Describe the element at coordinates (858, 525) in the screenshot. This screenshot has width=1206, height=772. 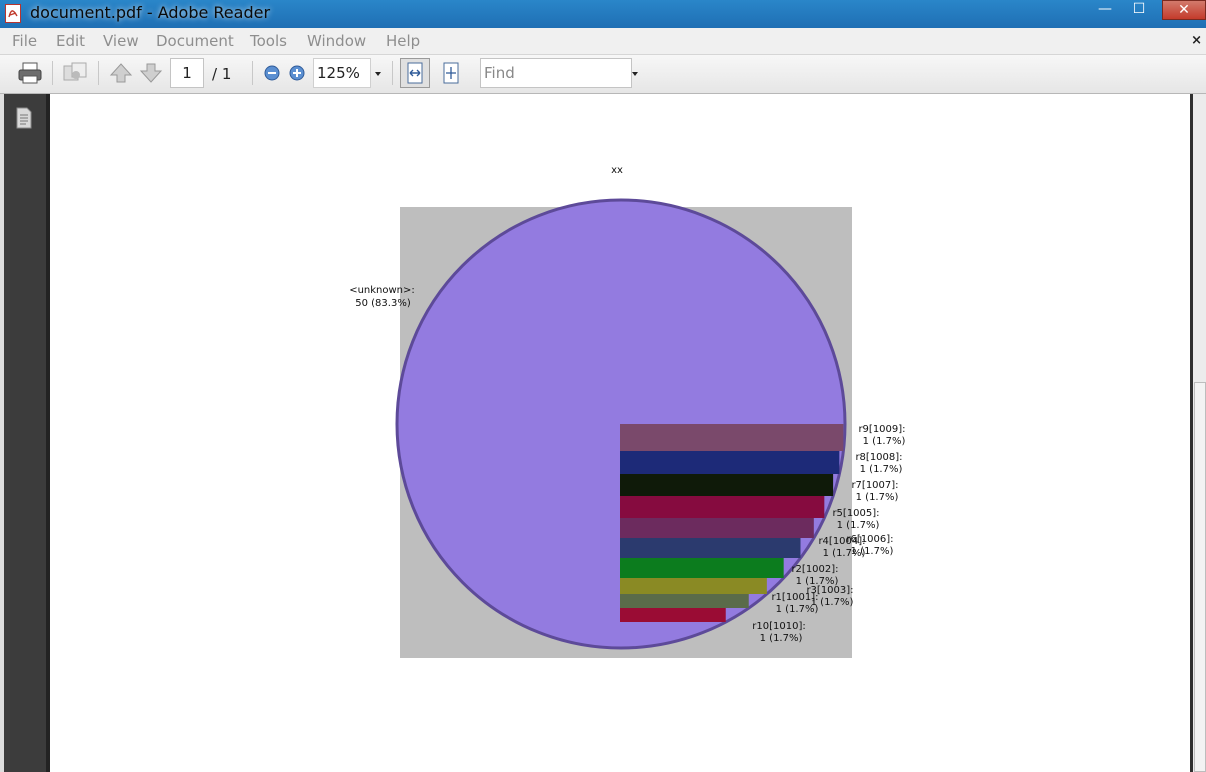
I see `slice-value-r51005: 1 (1.7%)` at that location.